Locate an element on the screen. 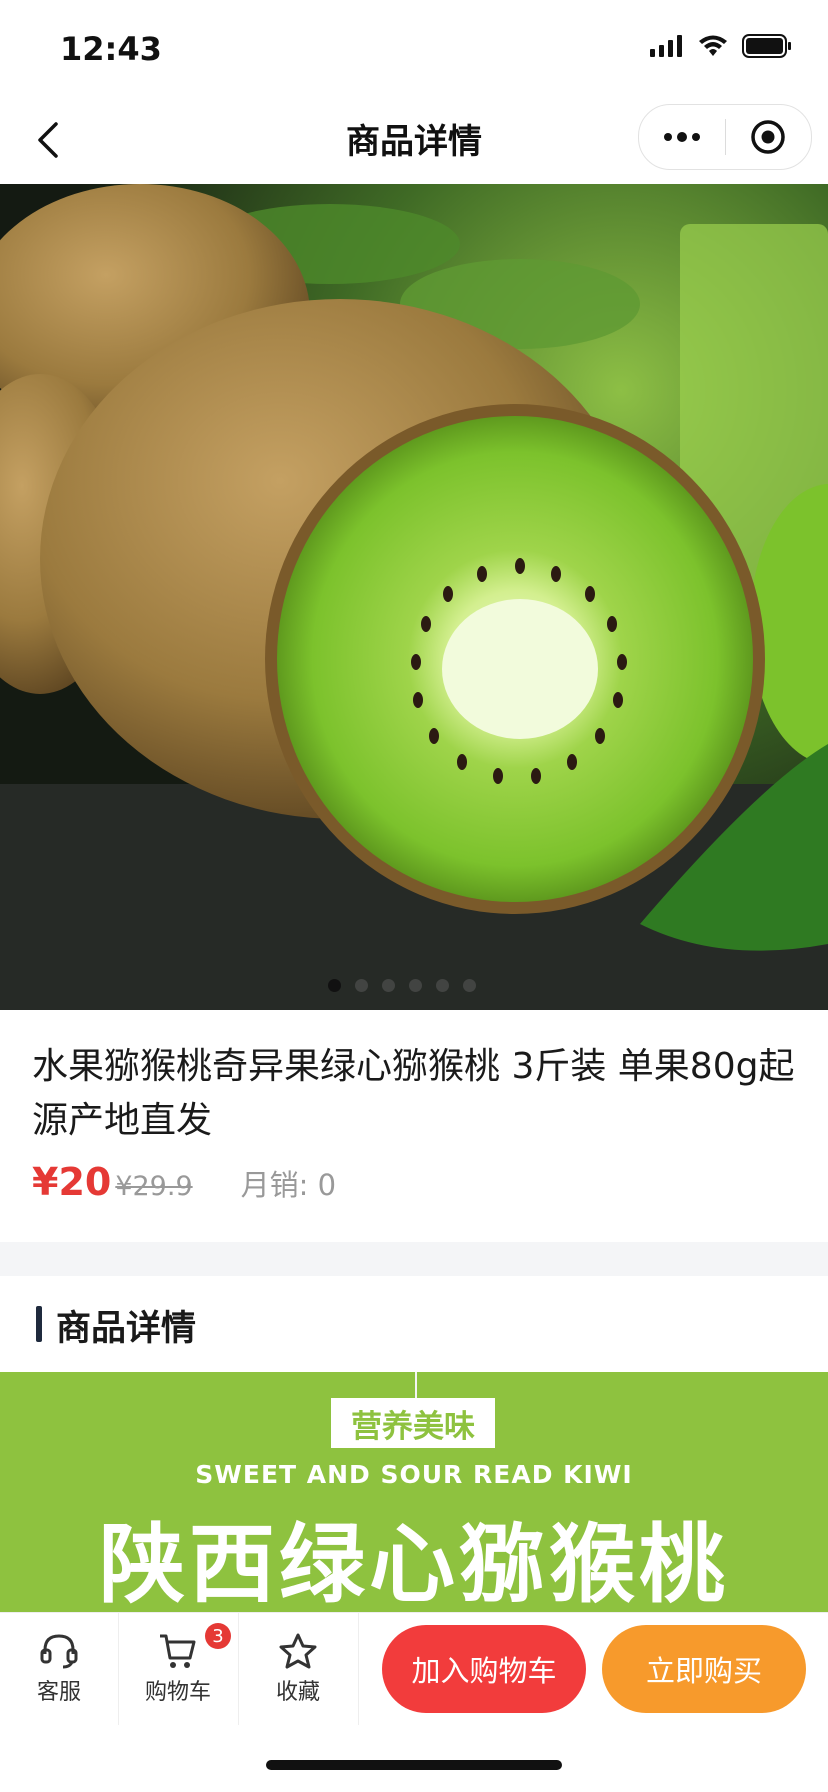 The image size is (828, 1792). banner-english-text: SWEET AND SOUR READ KIWI is located at coordinates (414, 1474).